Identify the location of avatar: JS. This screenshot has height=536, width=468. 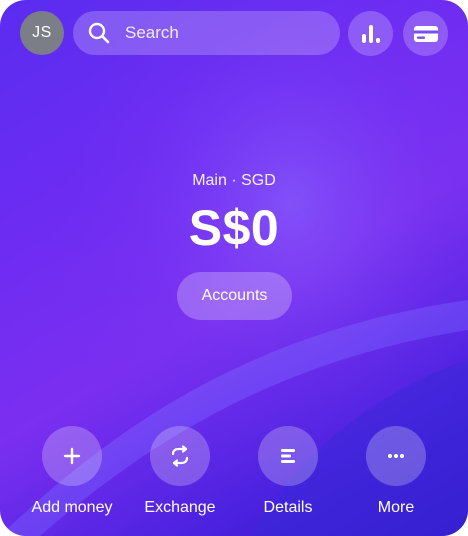
(42, 33).